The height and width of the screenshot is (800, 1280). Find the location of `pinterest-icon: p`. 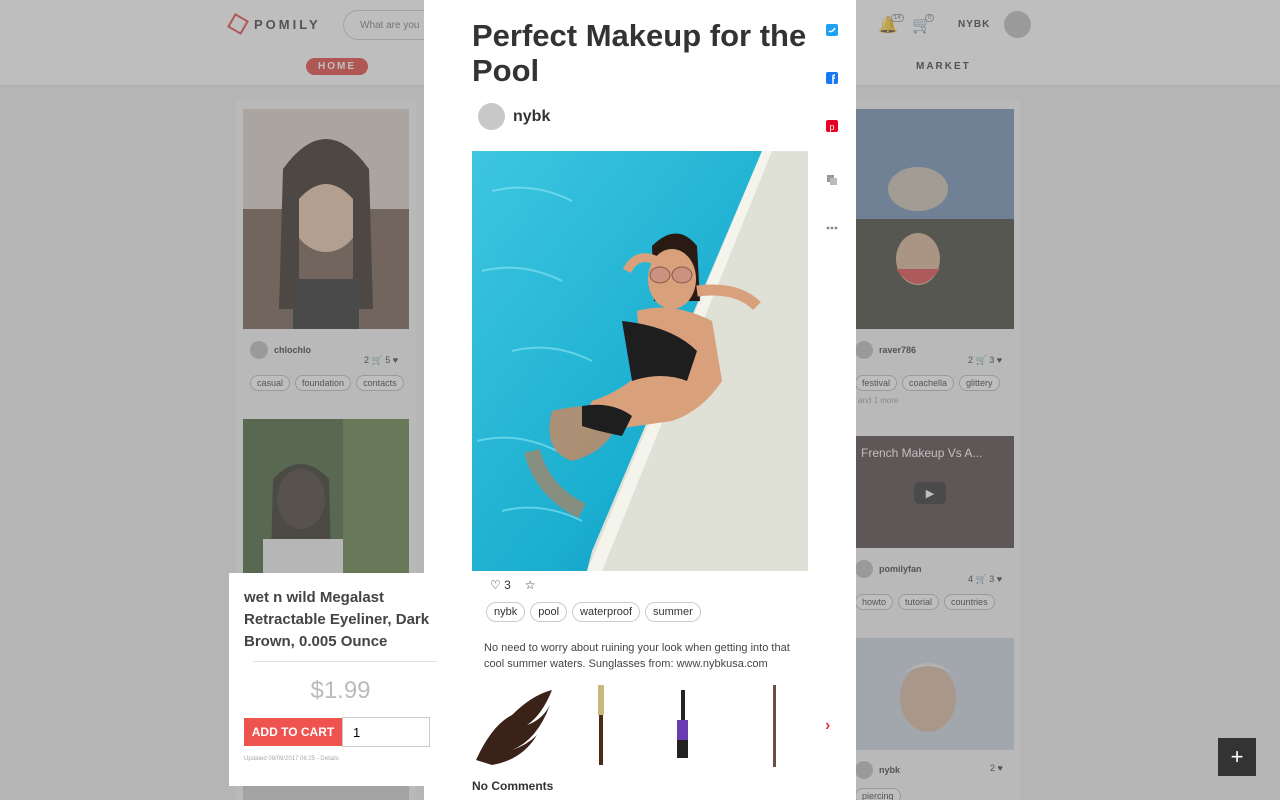

pinterest-icon: p is located at coordinates (832, 126).